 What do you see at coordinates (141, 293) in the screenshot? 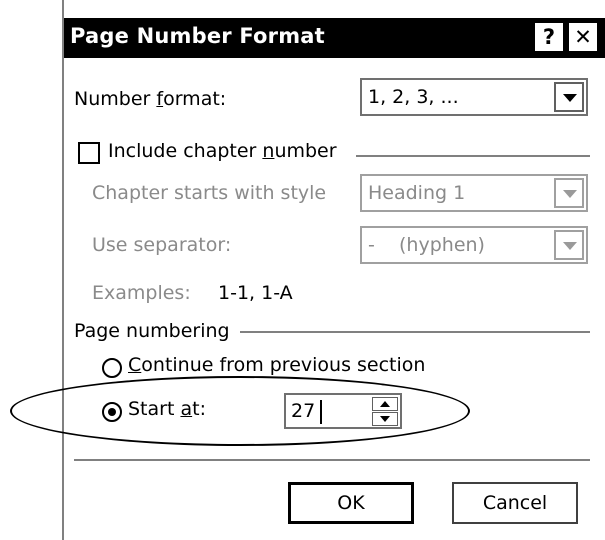
I see `examples-label: Examples:` at bounding box center [141, 293].